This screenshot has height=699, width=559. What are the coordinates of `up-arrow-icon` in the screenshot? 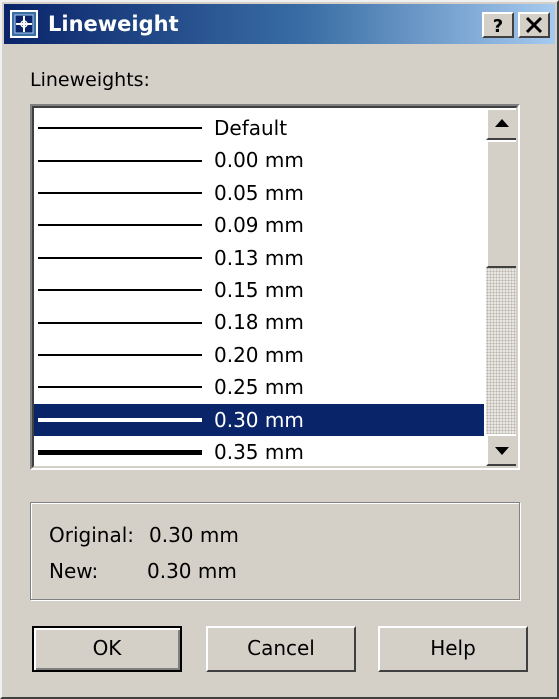 It's located at (502, 123).